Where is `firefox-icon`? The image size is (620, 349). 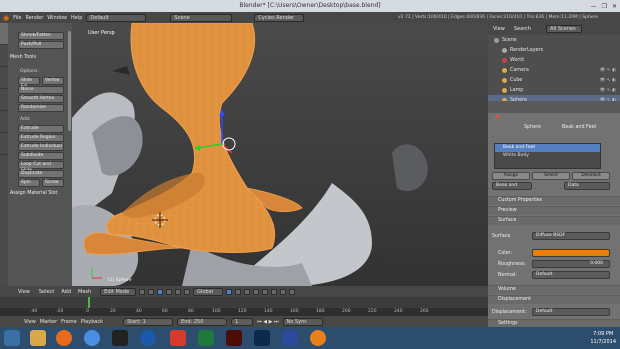 firefox-icon is located at coordinates (64, 338).